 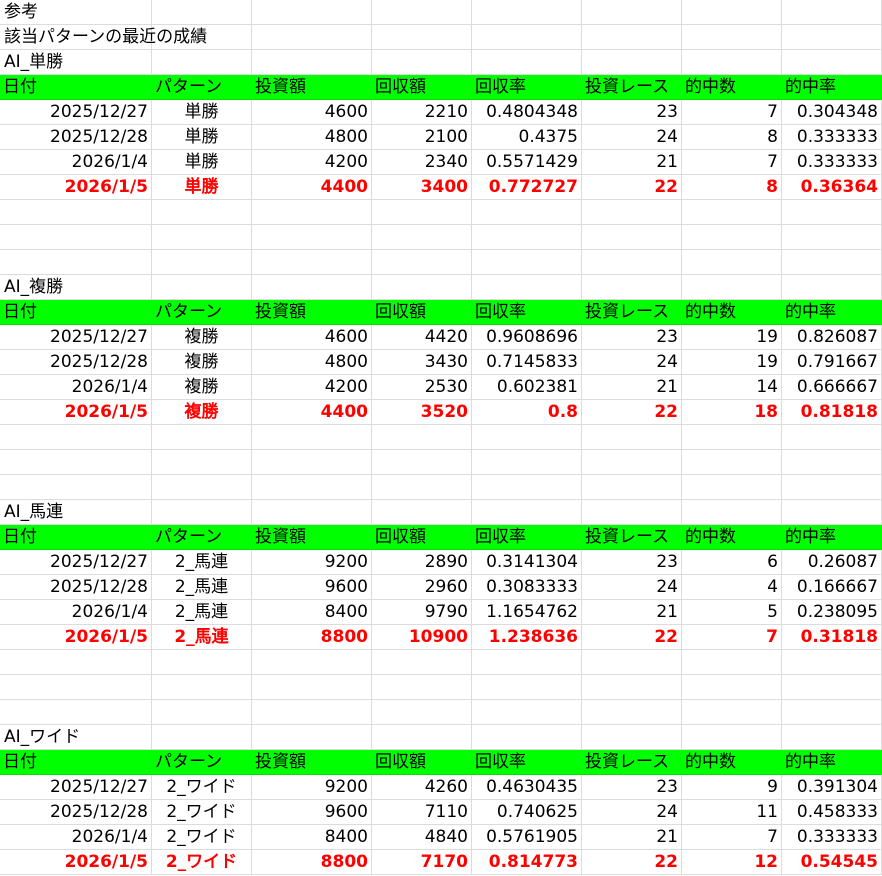 What do you see at coordinates (527, 162) in the screenshot?
I see `cell-return-rate: 0.5571429` at bounding box center [527, 162].